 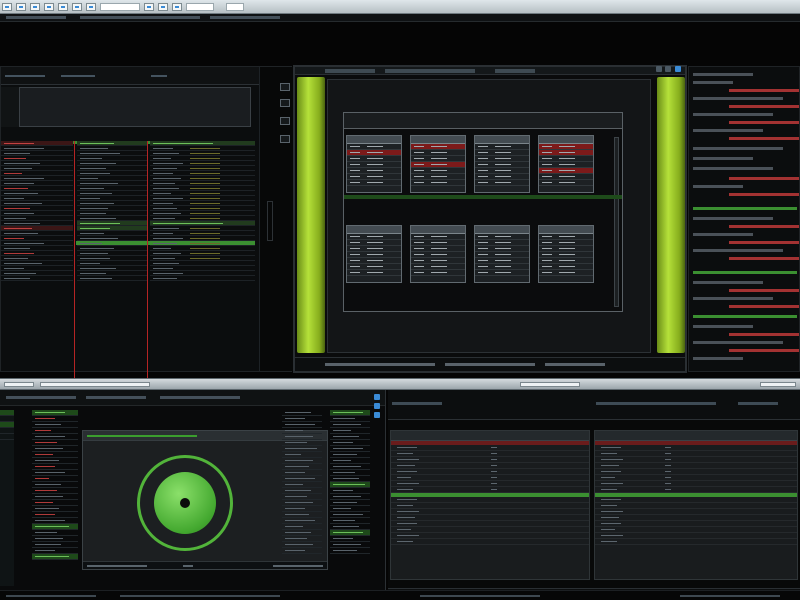 I want to click on table-viewer-header, so click(x=594, y=405).